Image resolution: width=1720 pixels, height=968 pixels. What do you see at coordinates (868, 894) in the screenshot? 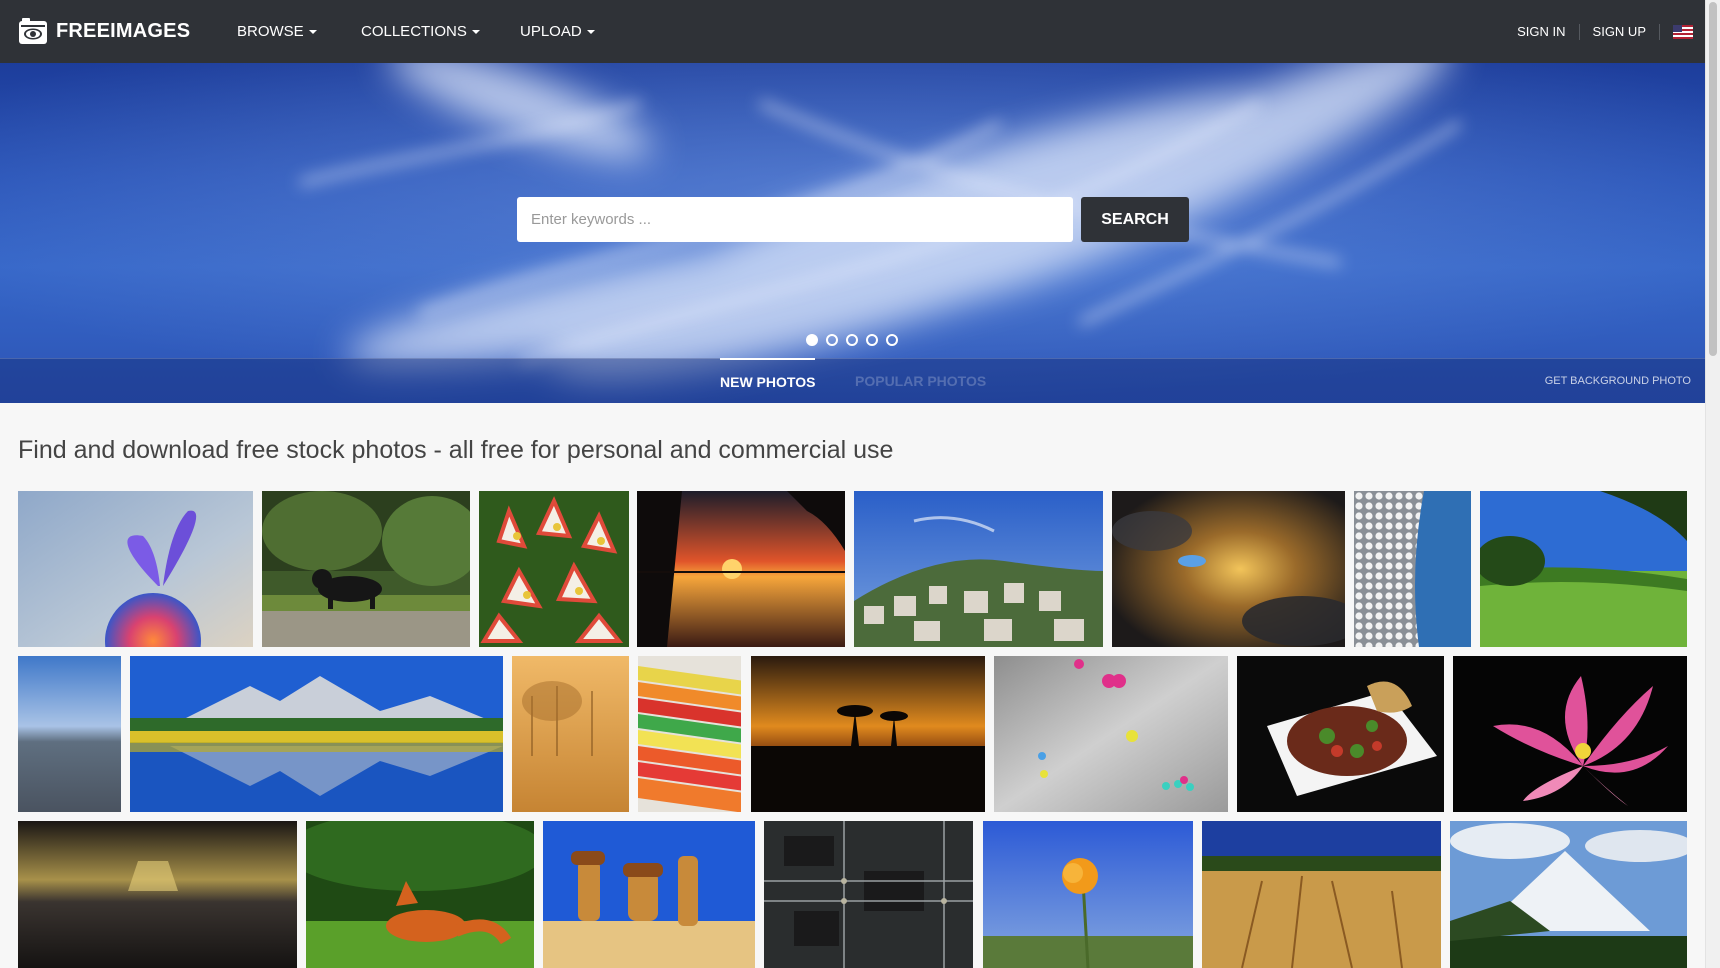
I see `photo-thumbnail-circuit-board` at bounding box center [868, 894].